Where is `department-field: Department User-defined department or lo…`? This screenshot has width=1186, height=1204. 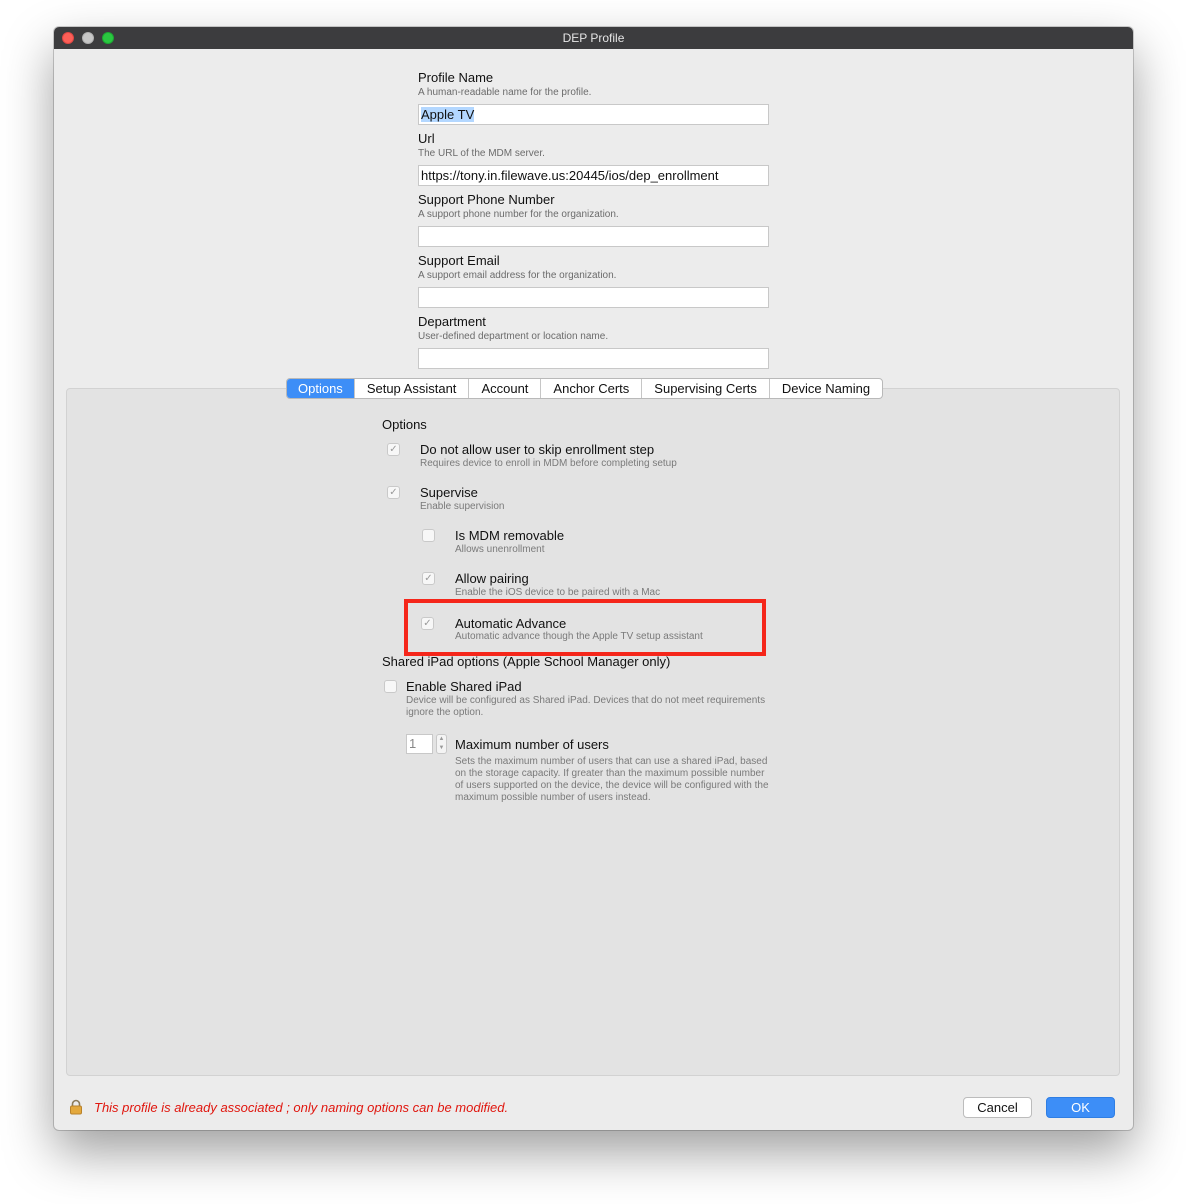
department-field: Department User-defined department or lo… is located at coordinates (593, 341).